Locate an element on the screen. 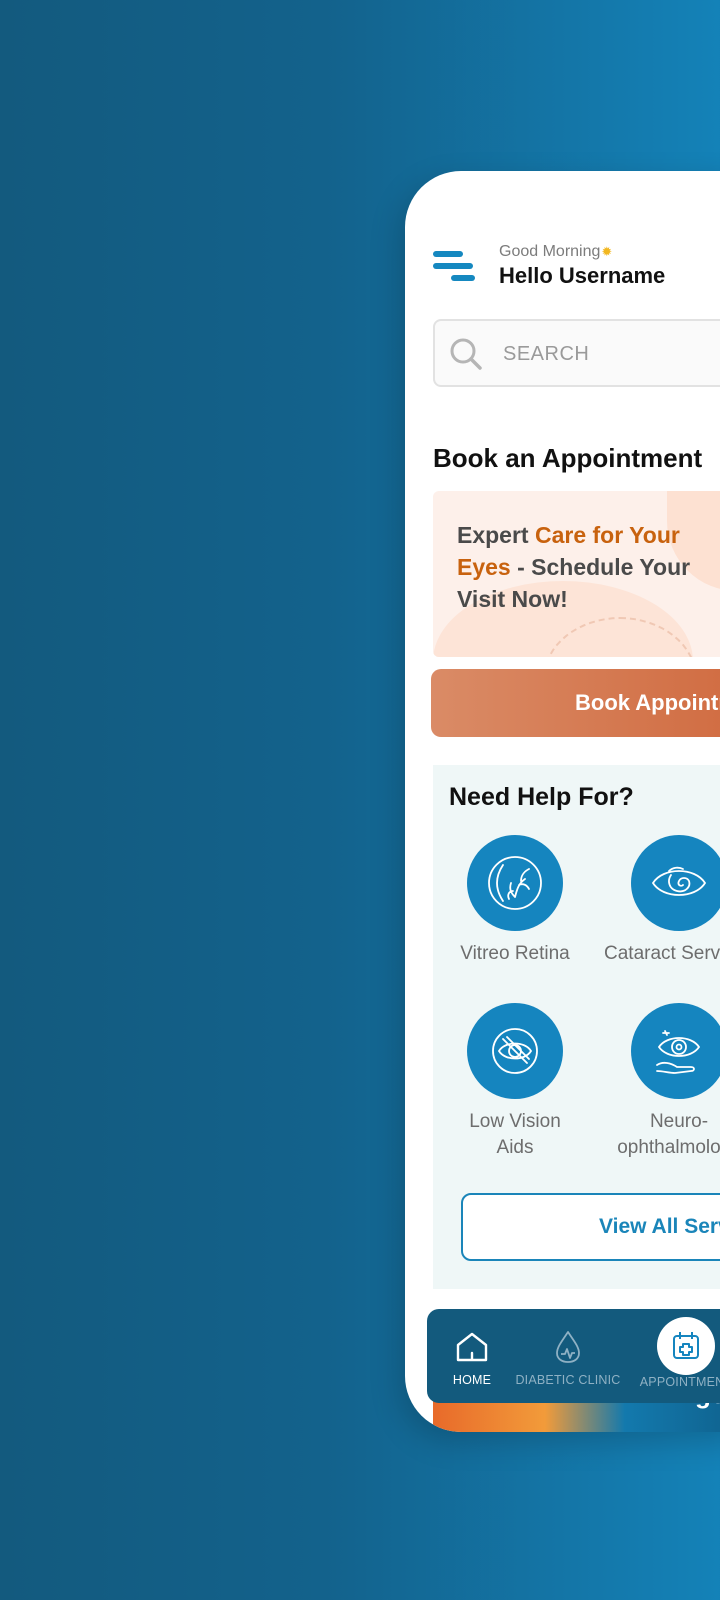  search-input: SEARCH is located at coordinates (576, 353).